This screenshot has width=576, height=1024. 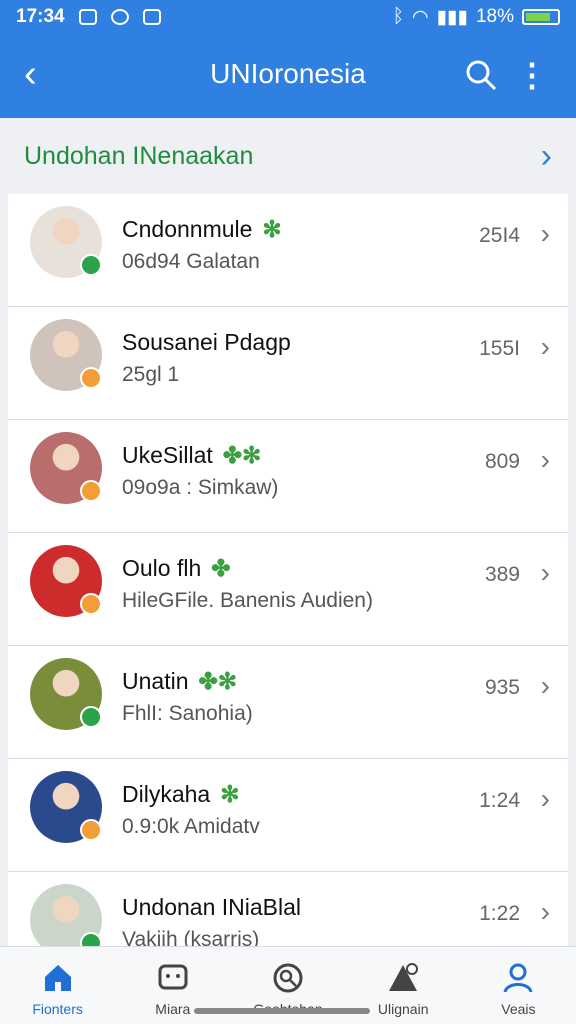 I want to click on message-icon, so click(x=151, y=17).